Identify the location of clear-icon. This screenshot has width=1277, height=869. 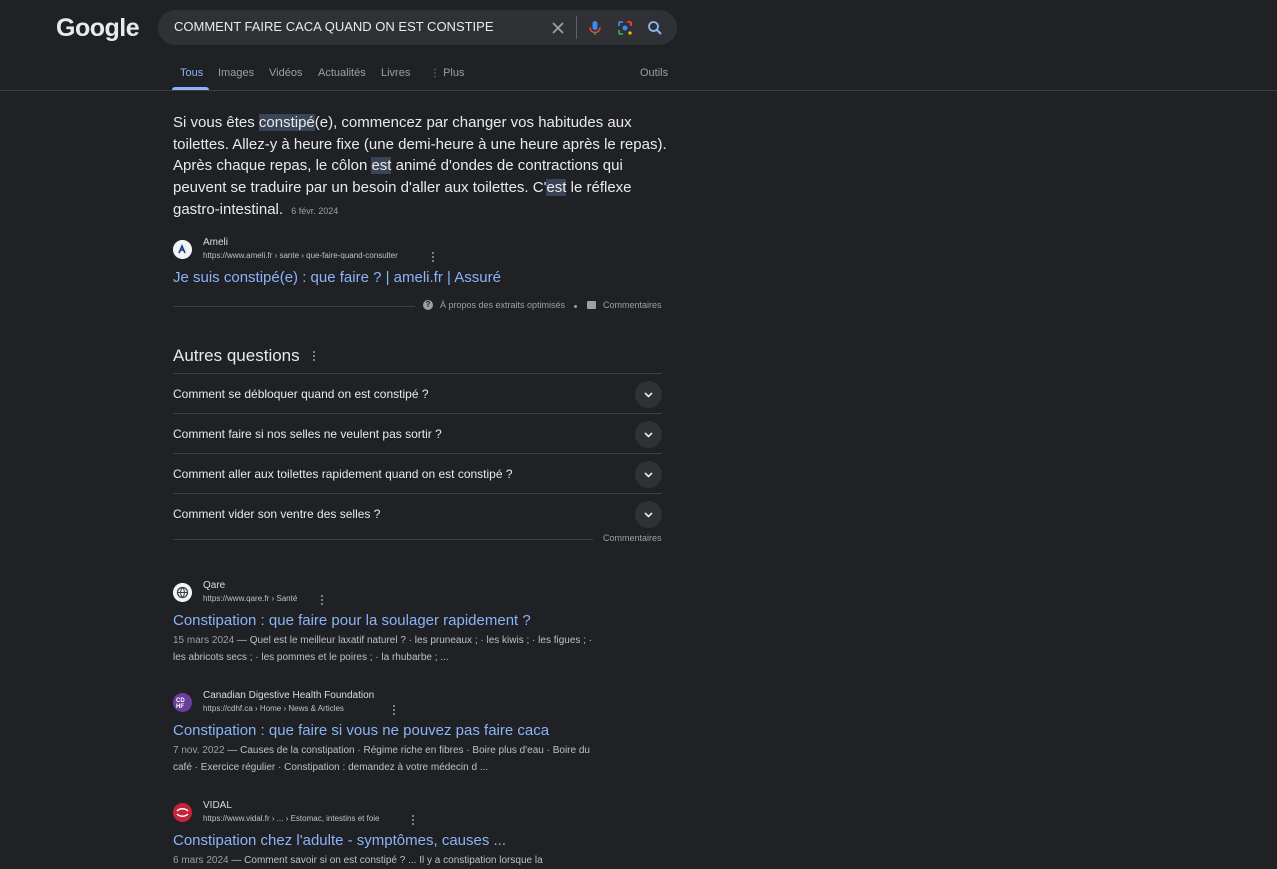
(558, 28).